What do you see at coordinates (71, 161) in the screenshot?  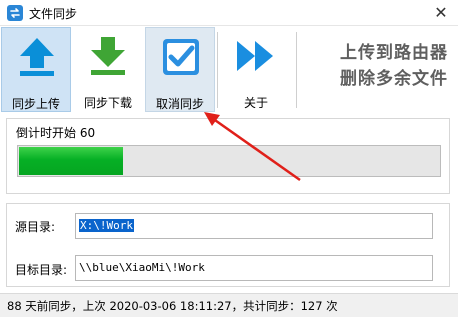 I see `progress-fill` at bounding box center [71, 161].